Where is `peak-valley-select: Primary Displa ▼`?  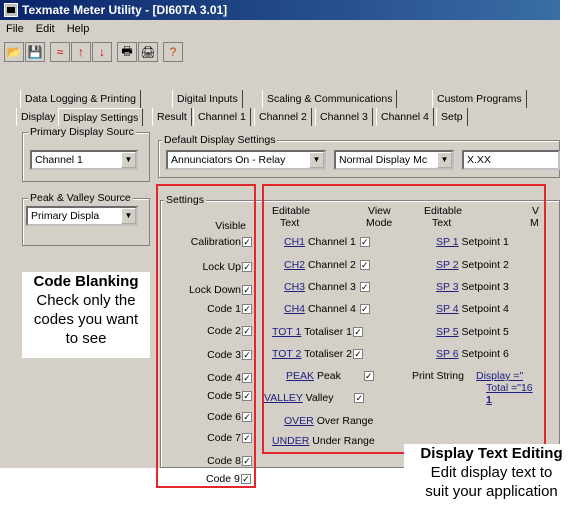 peak-valley-select: Primary Displa ▼ is located at coordinates (82, 216).